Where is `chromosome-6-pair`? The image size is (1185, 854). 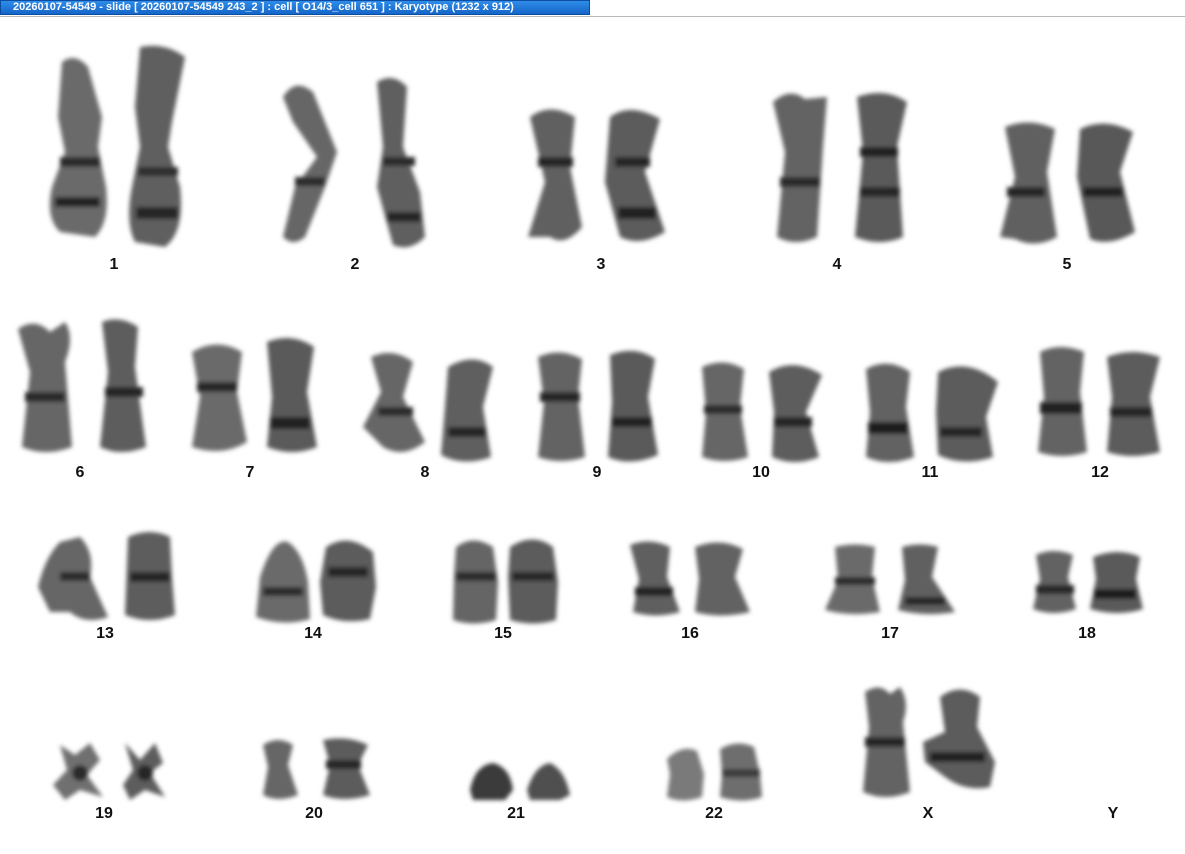 chromosome-6-pair is located at coordinates (80, 389).